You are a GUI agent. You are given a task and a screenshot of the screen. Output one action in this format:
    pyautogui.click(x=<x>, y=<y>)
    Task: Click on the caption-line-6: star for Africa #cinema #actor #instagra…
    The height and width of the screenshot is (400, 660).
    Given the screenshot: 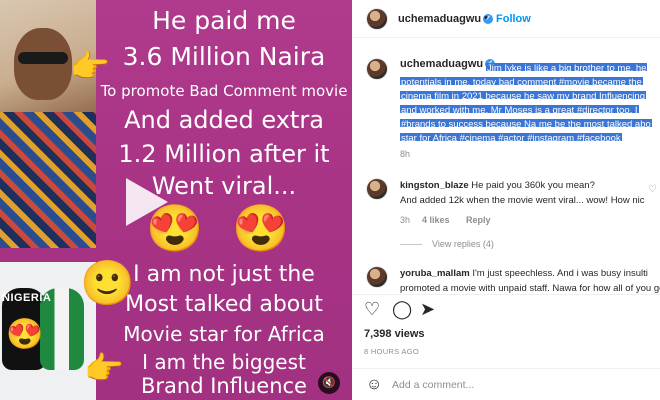 What is the action you would take?
    pyautogui.click(x=511, y=137)
    